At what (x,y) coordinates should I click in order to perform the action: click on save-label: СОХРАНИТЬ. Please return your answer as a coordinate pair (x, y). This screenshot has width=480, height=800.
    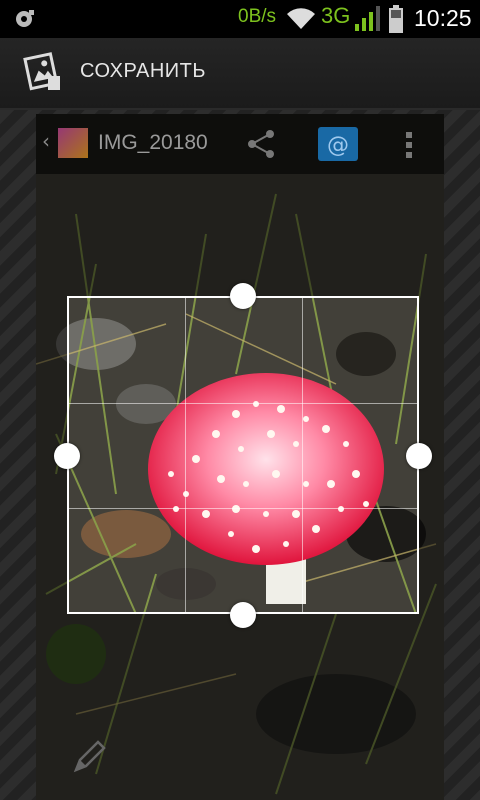
    Looking at the image, I should click on (143, 71).